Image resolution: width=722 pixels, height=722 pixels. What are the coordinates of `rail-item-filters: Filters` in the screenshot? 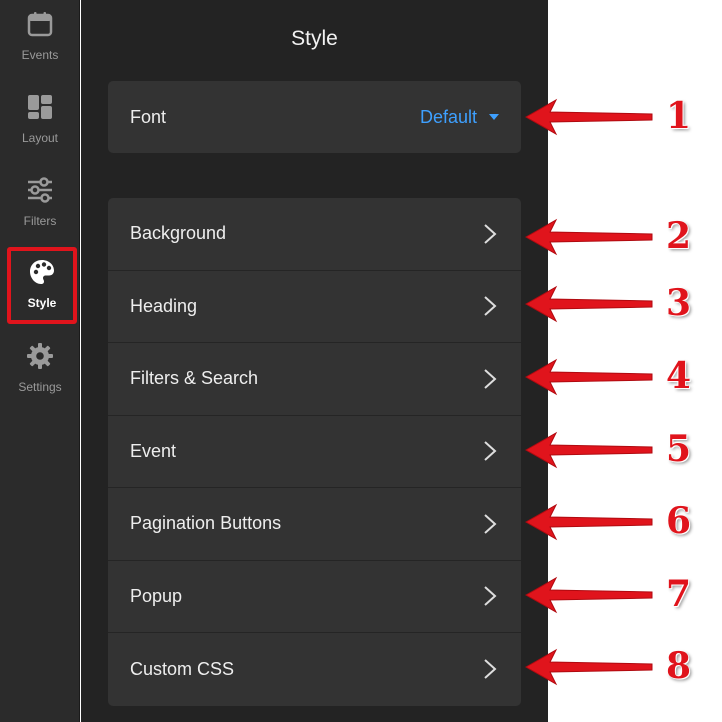 It's located at (40, 206).